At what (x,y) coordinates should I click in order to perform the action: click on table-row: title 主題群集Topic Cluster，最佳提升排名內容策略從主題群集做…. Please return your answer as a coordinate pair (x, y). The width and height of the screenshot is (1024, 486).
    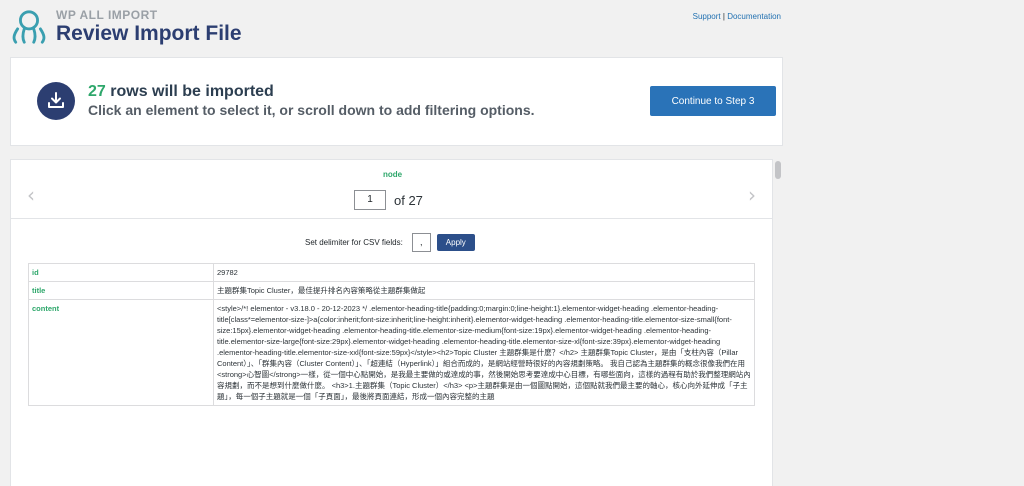
    Looking at the image, I should click on (391, 290).